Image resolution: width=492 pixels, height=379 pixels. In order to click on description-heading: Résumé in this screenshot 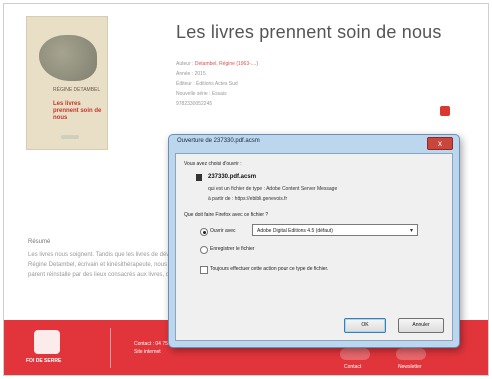, I will do `click(39, 242)`.